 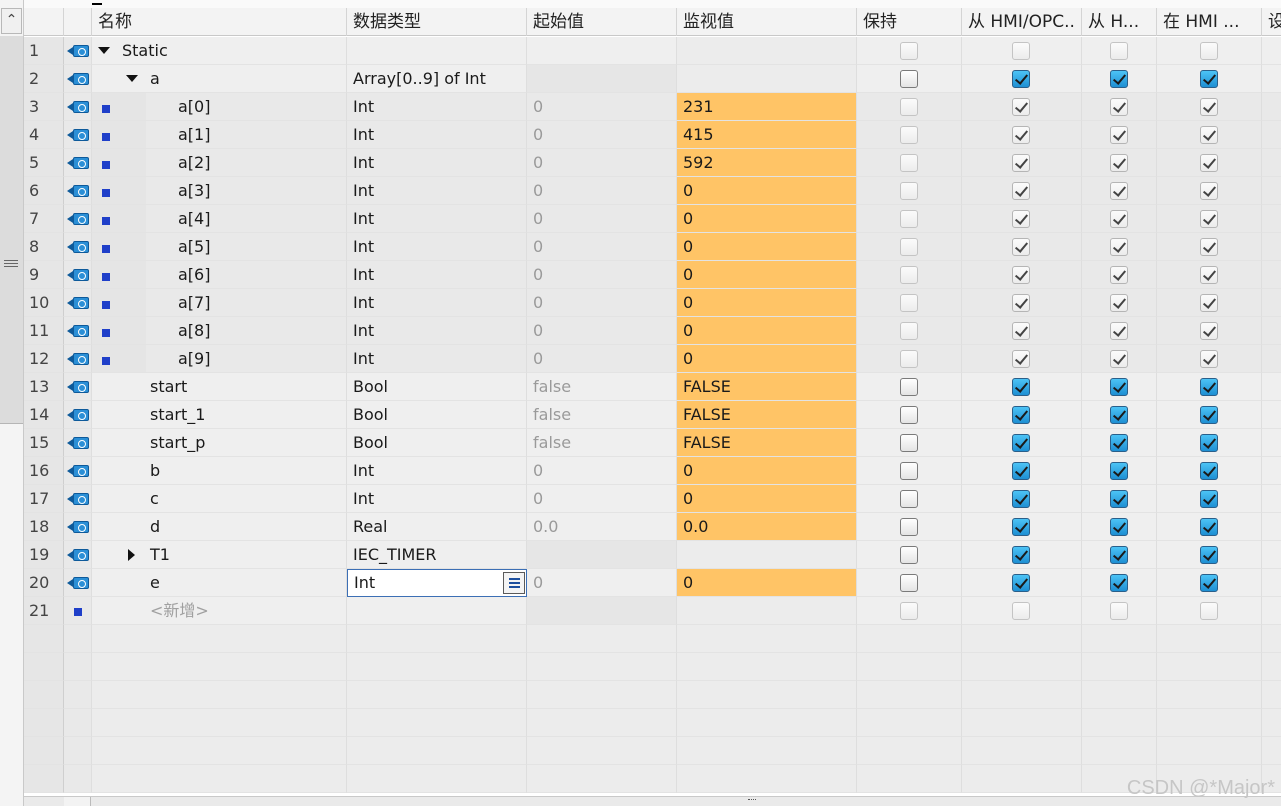 I want to click on table-row: 2 a Array[0..9] of Int, so click(x=652, y=79).